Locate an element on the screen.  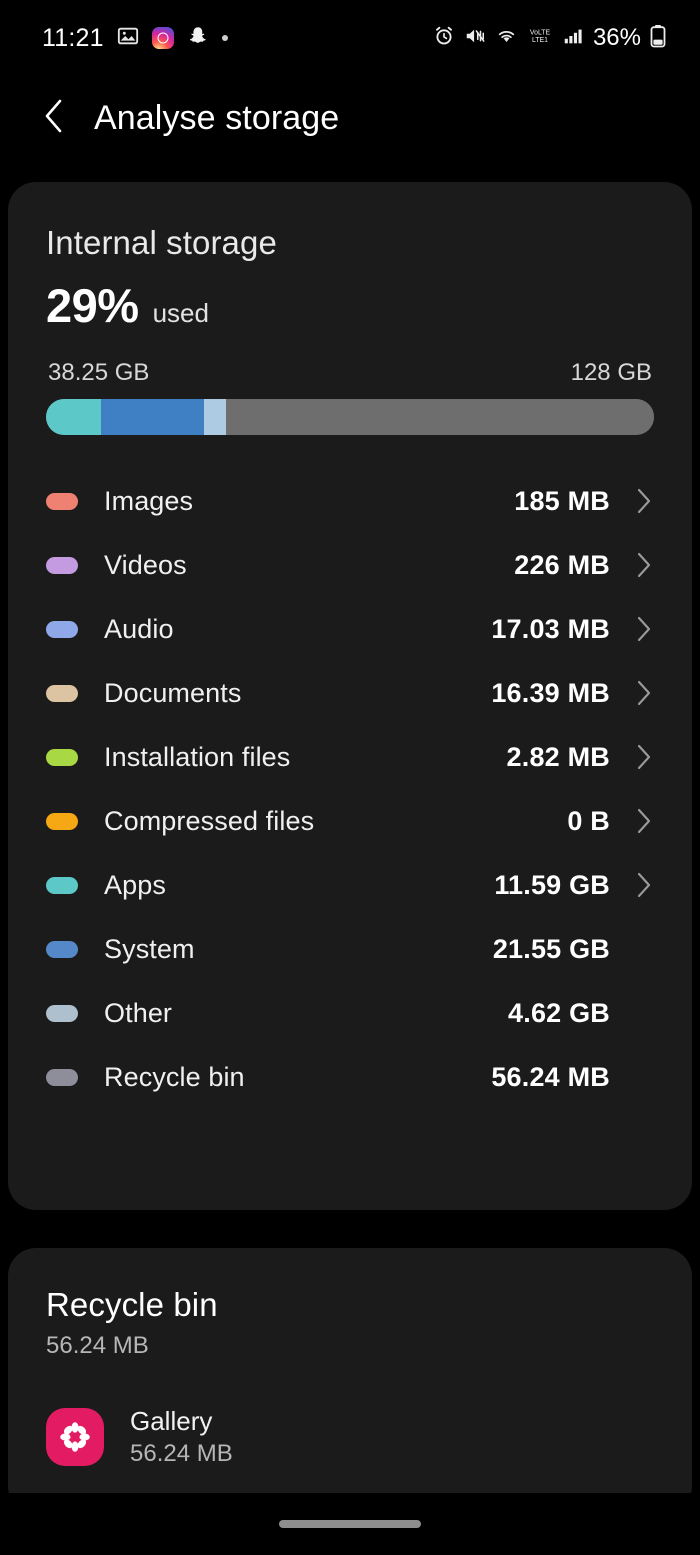
used-capacity-label: 38.25 GB is located at coordinates (99, 372).